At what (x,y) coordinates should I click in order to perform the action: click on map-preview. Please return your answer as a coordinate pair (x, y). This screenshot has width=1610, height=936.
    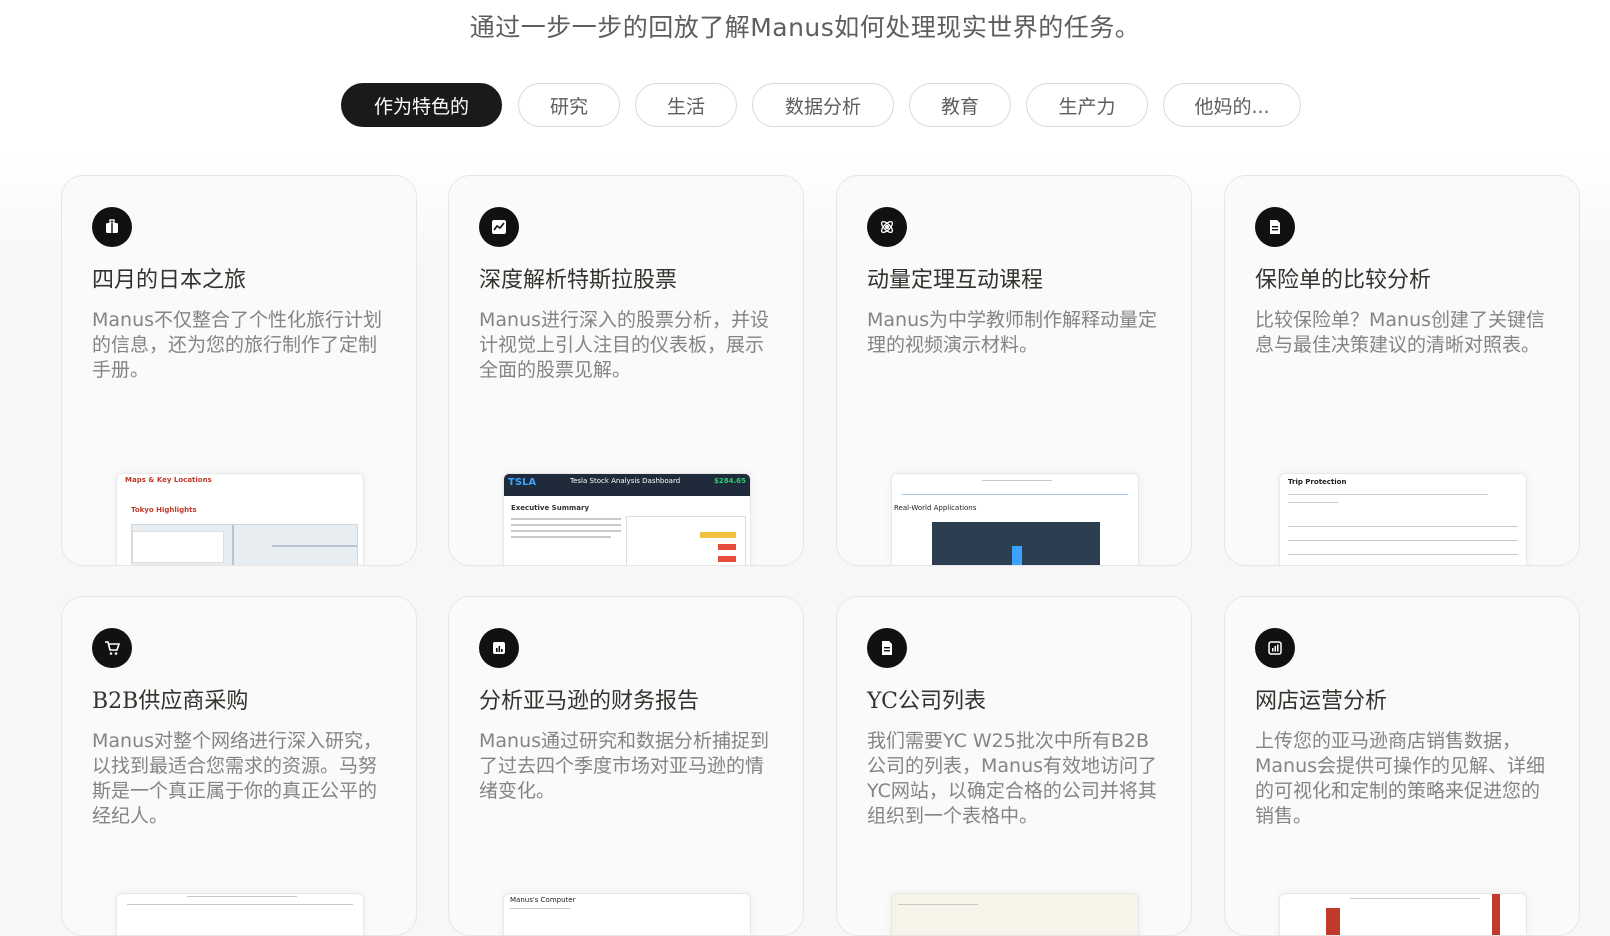
    Looking at the image, I should click on (244, 544).